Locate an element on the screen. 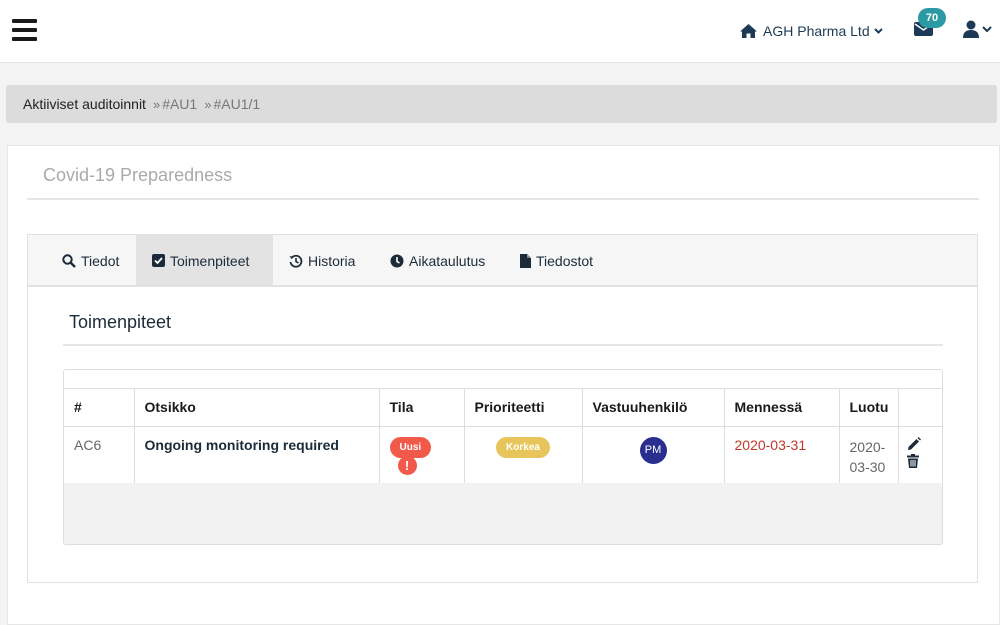  tab-label: Tiedot is located at coordinates (100, 260).